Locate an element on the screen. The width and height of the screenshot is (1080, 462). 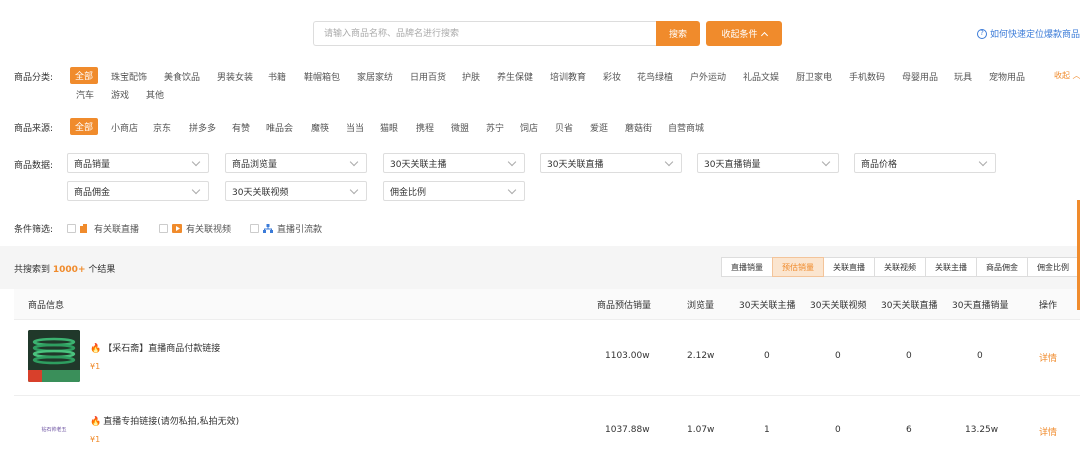
live-icon is located at coordinates (83, 228).